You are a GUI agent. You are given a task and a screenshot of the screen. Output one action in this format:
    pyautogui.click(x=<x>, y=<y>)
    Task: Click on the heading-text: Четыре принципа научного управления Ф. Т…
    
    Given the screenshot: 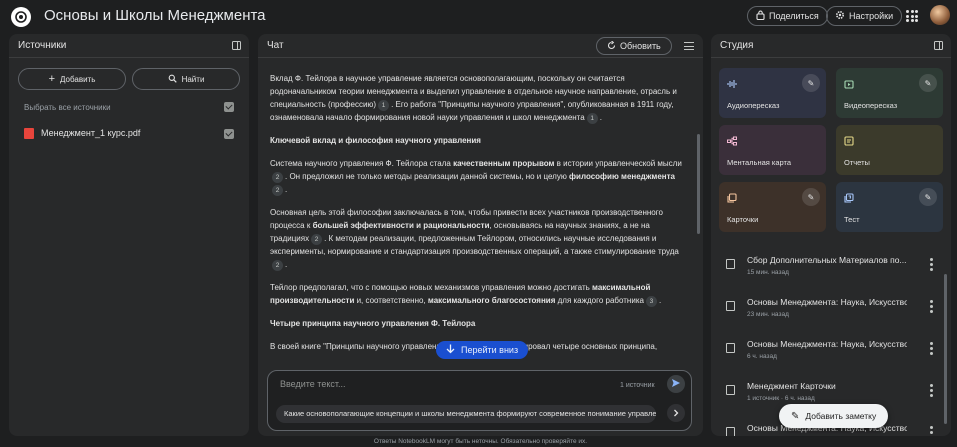 What is the action you would take?
    pyautogui.click(x=373, y=323)
    